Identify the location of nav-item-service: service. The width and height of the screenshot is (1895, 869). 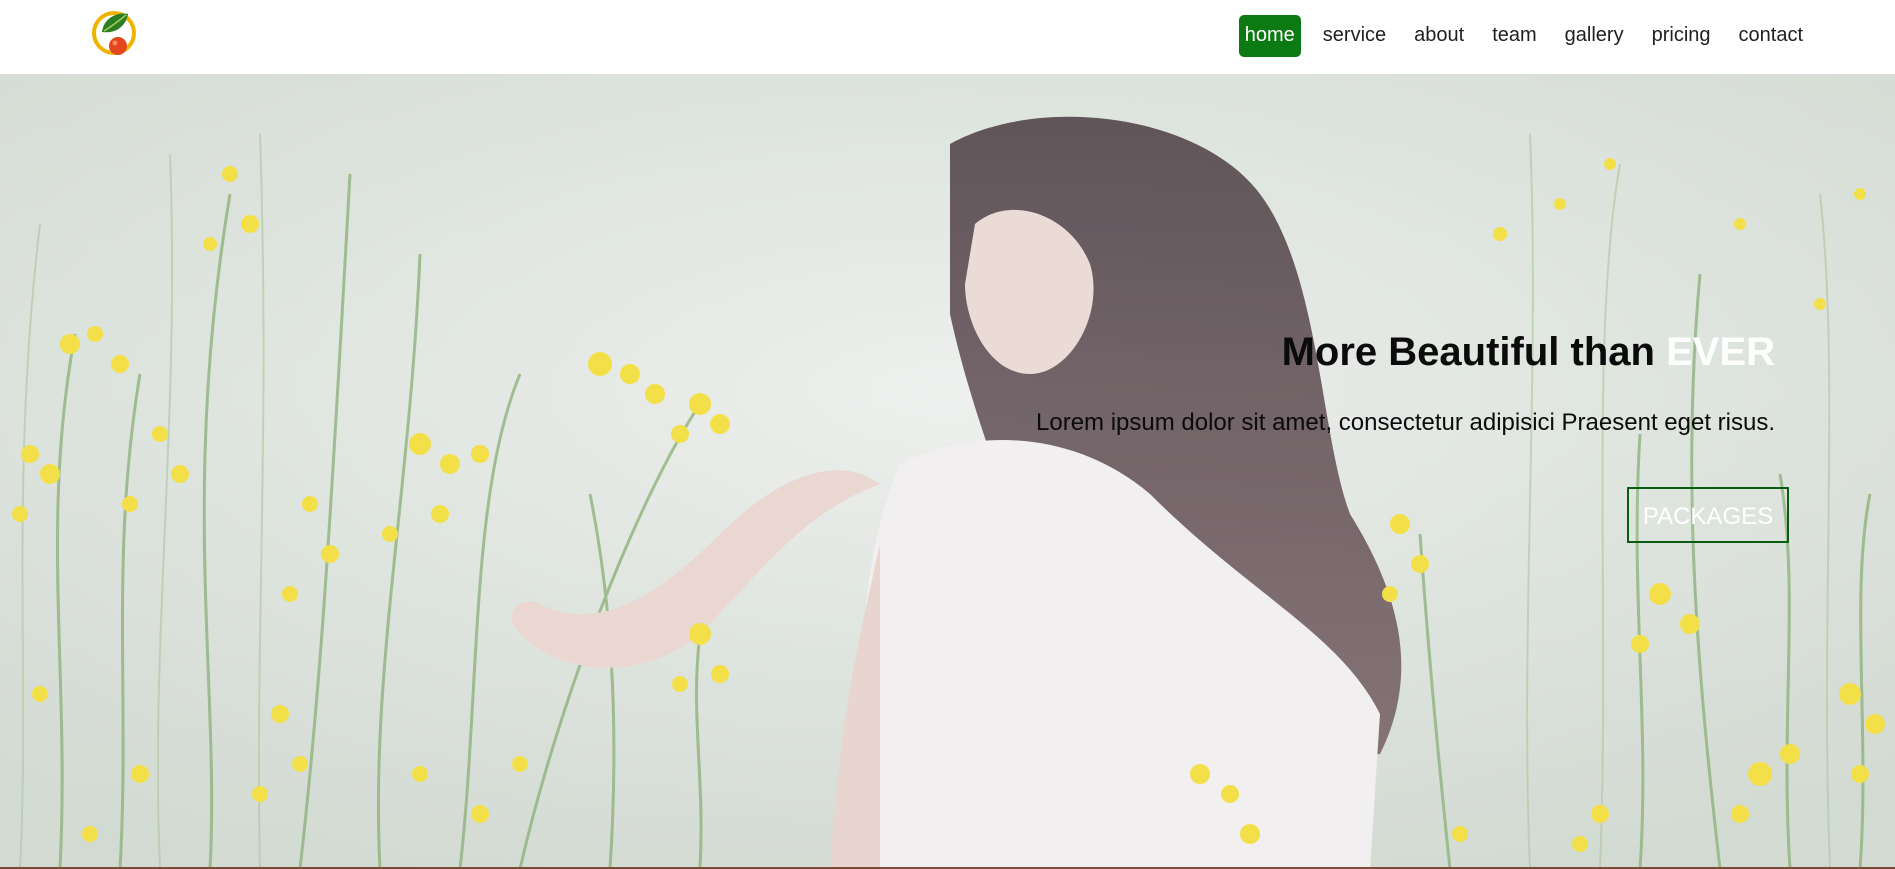
(1354, 36).